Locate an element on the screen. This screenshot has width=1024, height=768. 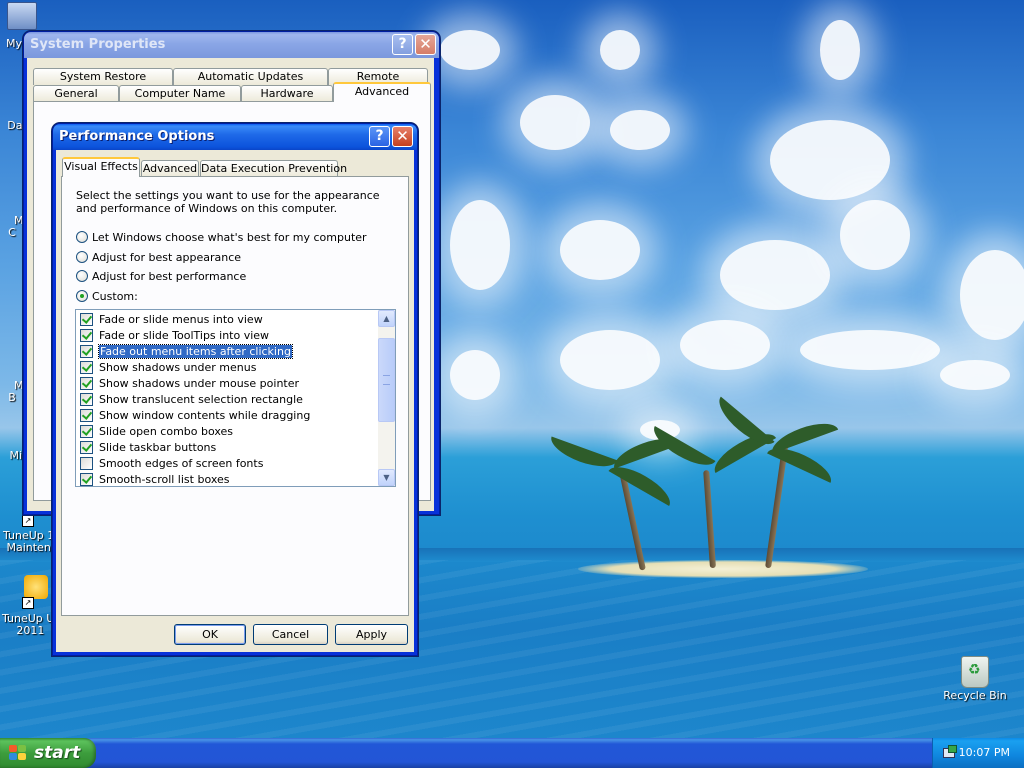
shortcut-arrow-icon: ↗ is located at coordinates (28, 521).